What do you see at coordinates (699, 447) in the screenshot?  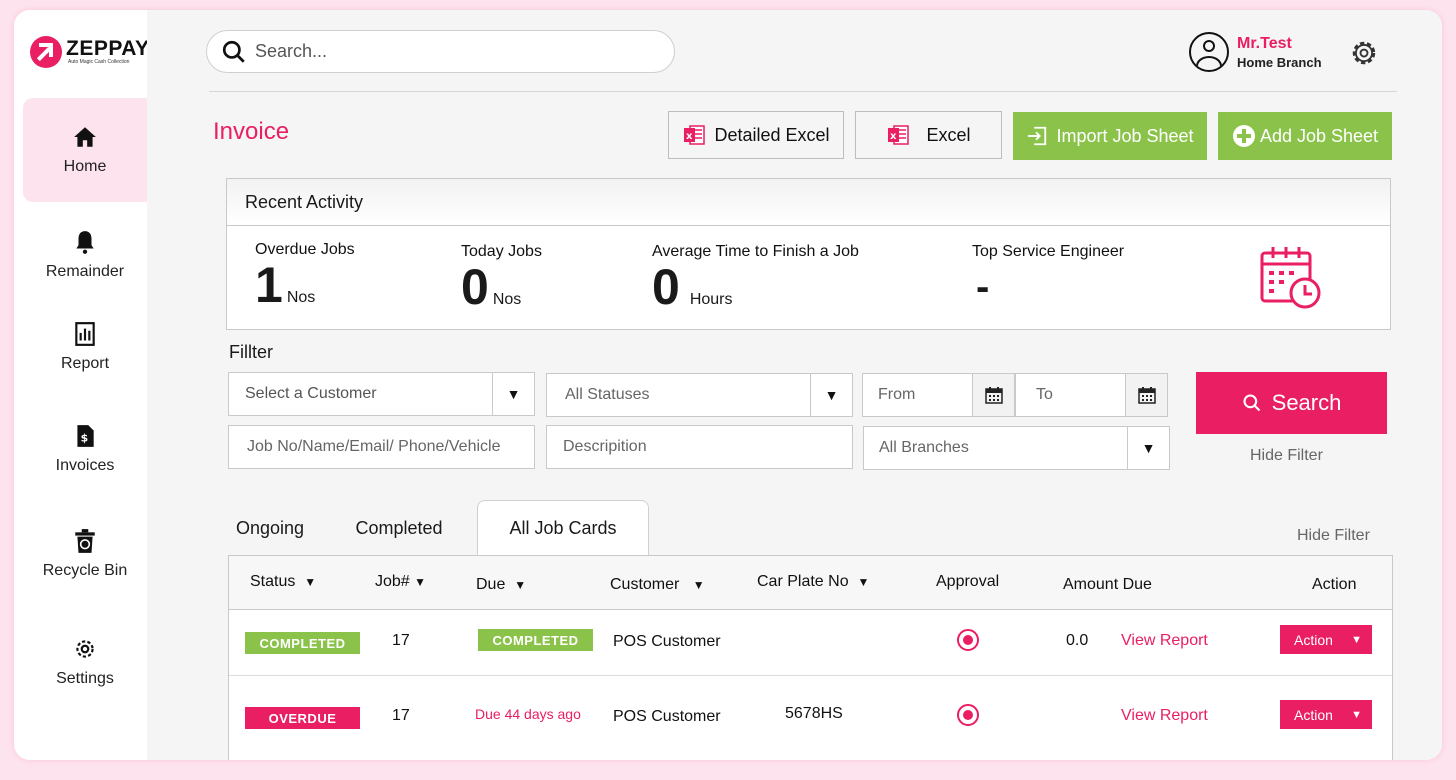 I see `description-field: Descripition` at bounding box center [699, 447].